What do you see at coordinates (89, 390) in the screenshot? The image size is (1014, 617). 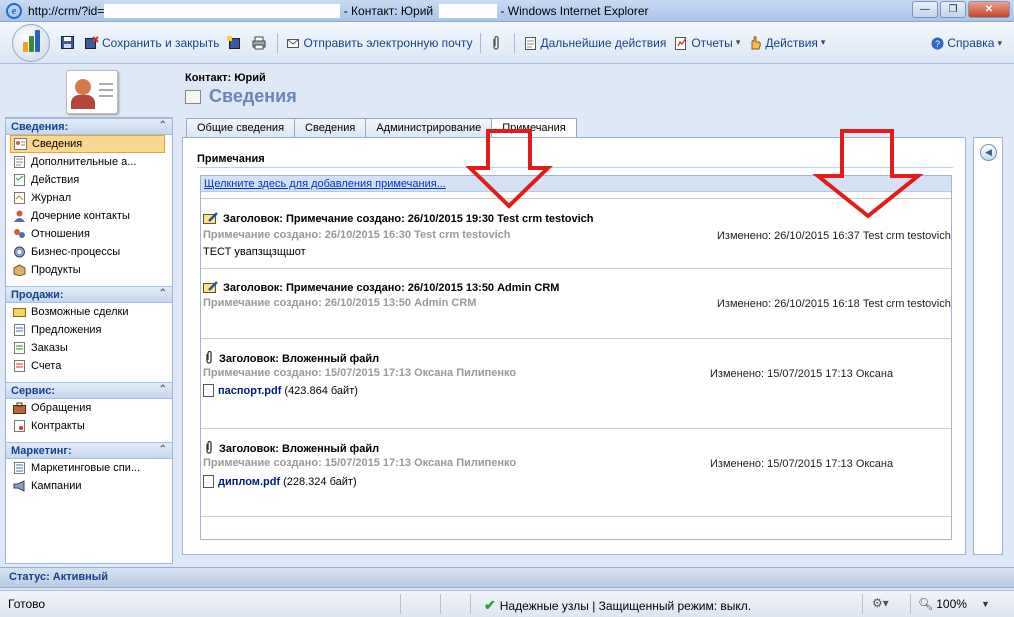 I see `nav-group-header: Сервис: ⌃` at bounding box center [89, 390].